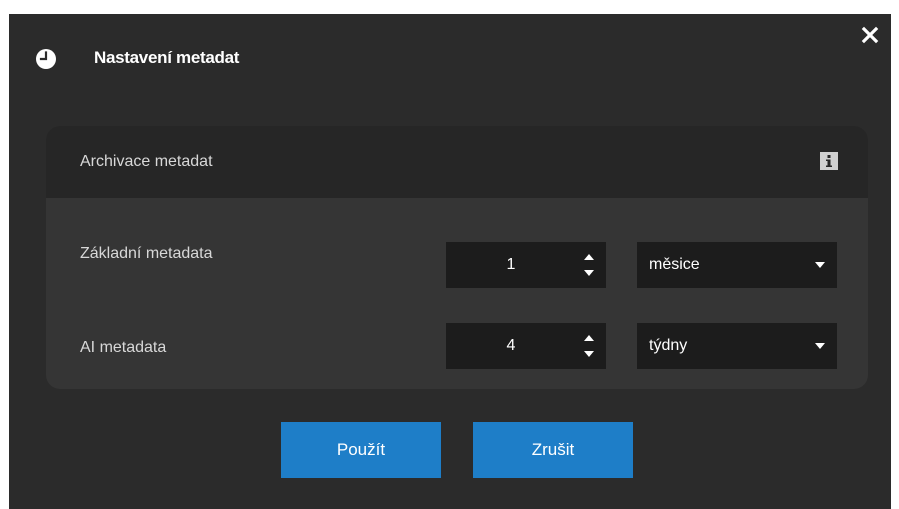  I want to click on panel-title: Archivace metadat, so click(146, 161).